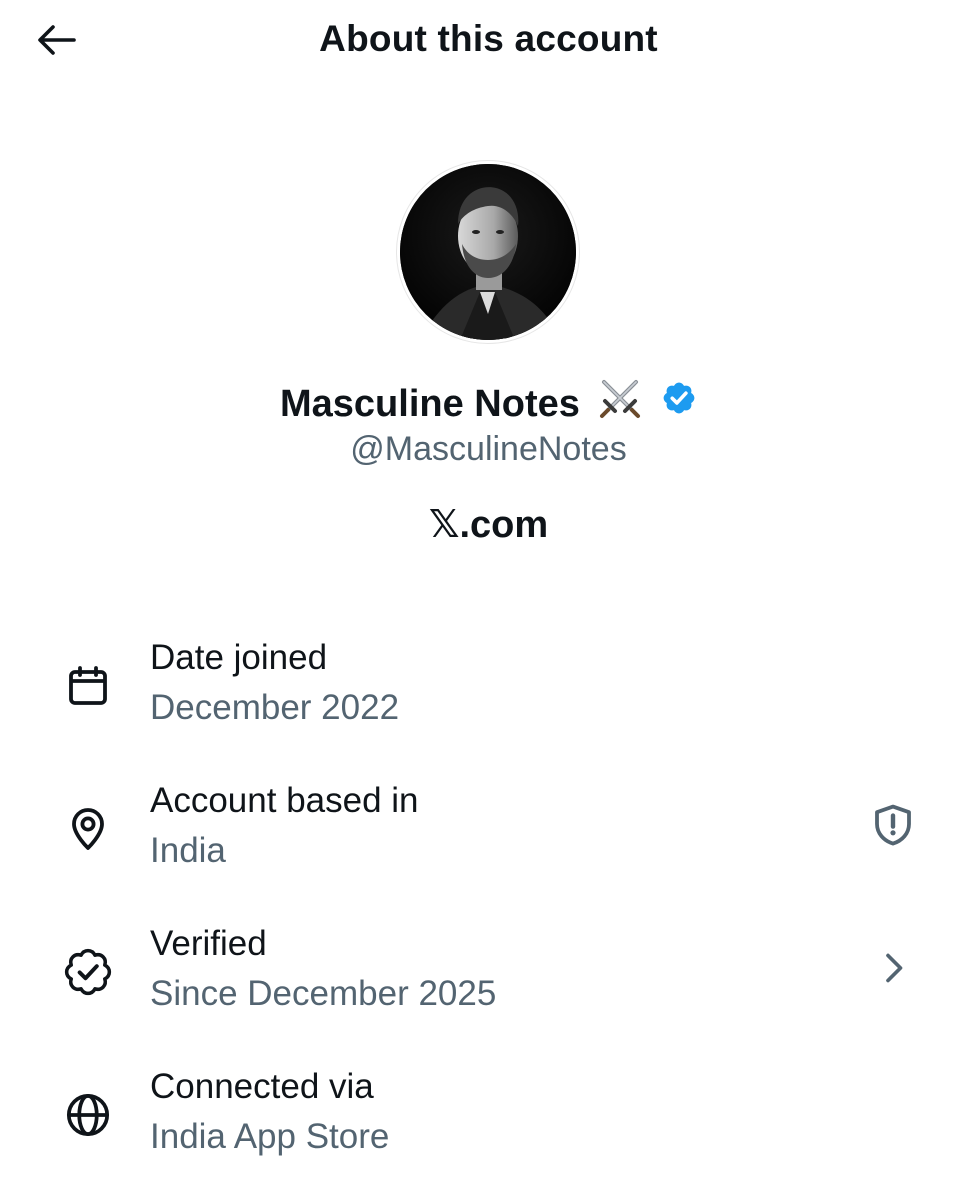 This screenshot has height=1200, width=977. Describe the element at coordinates (488, 691) in the screenshot. I see `detail-row-date-joined: Date joined December 2022` at that location.